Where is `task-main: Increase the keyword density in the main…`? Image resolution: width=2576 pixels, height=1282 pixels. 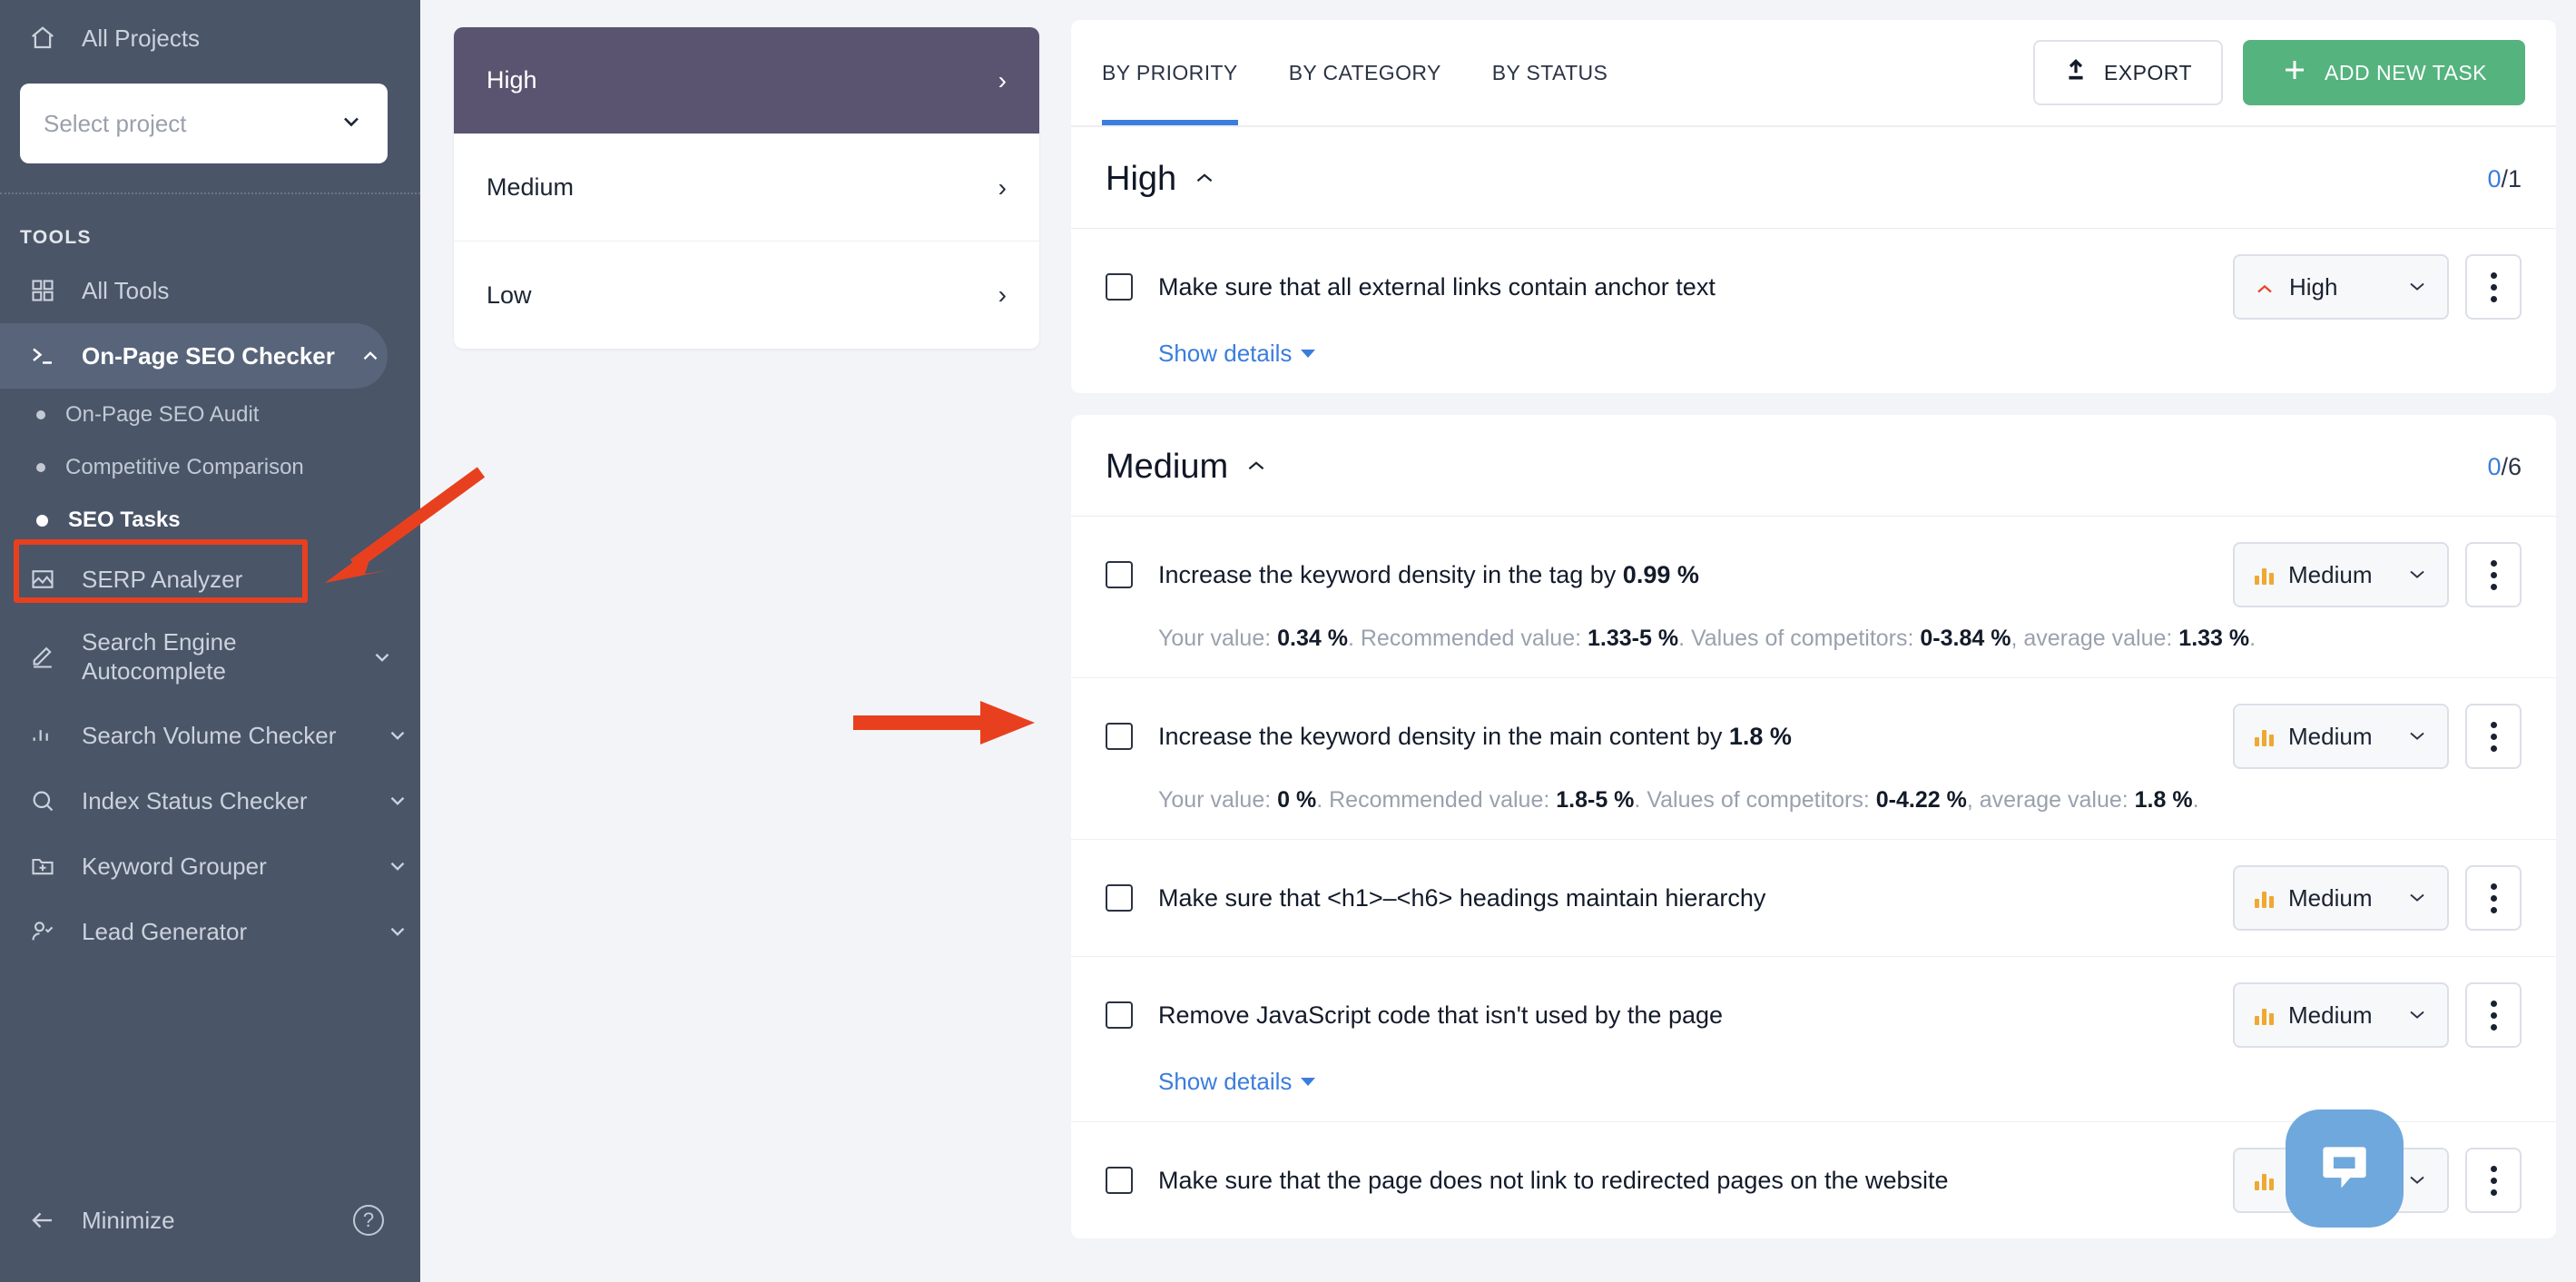
task-main: Increase the keyword density in the main… is located at coordinates (1814, 736).